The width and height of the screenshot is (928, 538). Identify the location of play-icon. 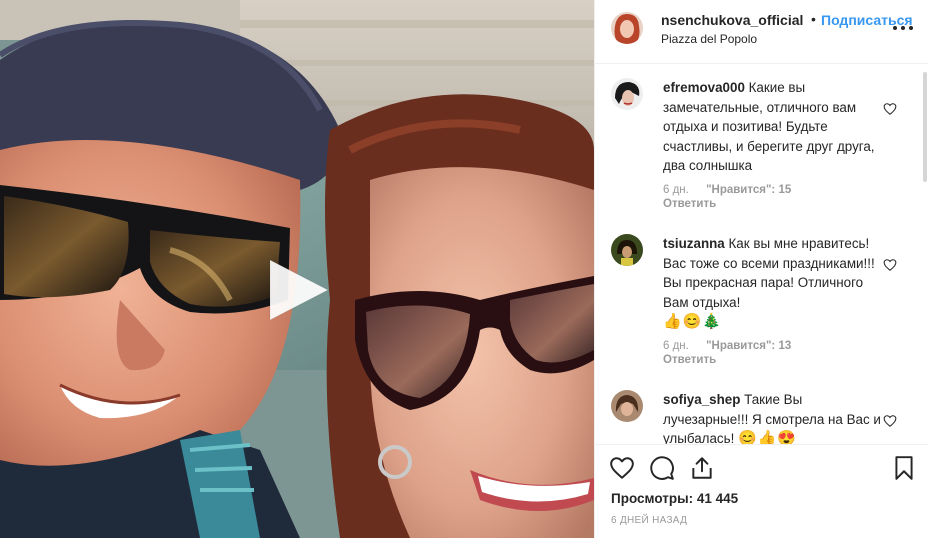
(297, 290).